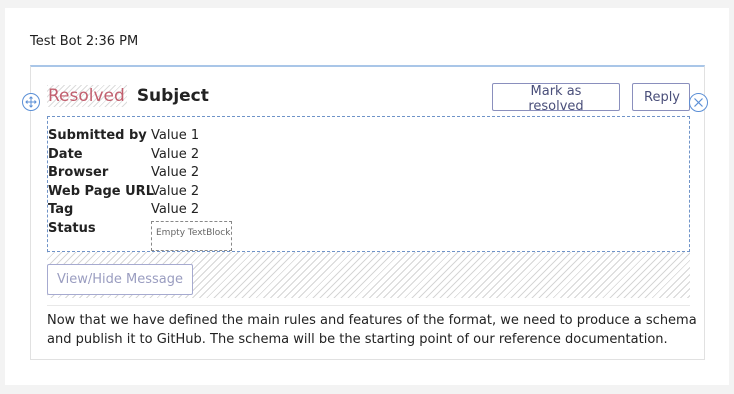 The width and height of the screenshot is (734, 394). What do you see at coordinates (128, 96) in the screenshot?
I see `card-title-row: Resolved Subject` at bounding box center [128, 96].